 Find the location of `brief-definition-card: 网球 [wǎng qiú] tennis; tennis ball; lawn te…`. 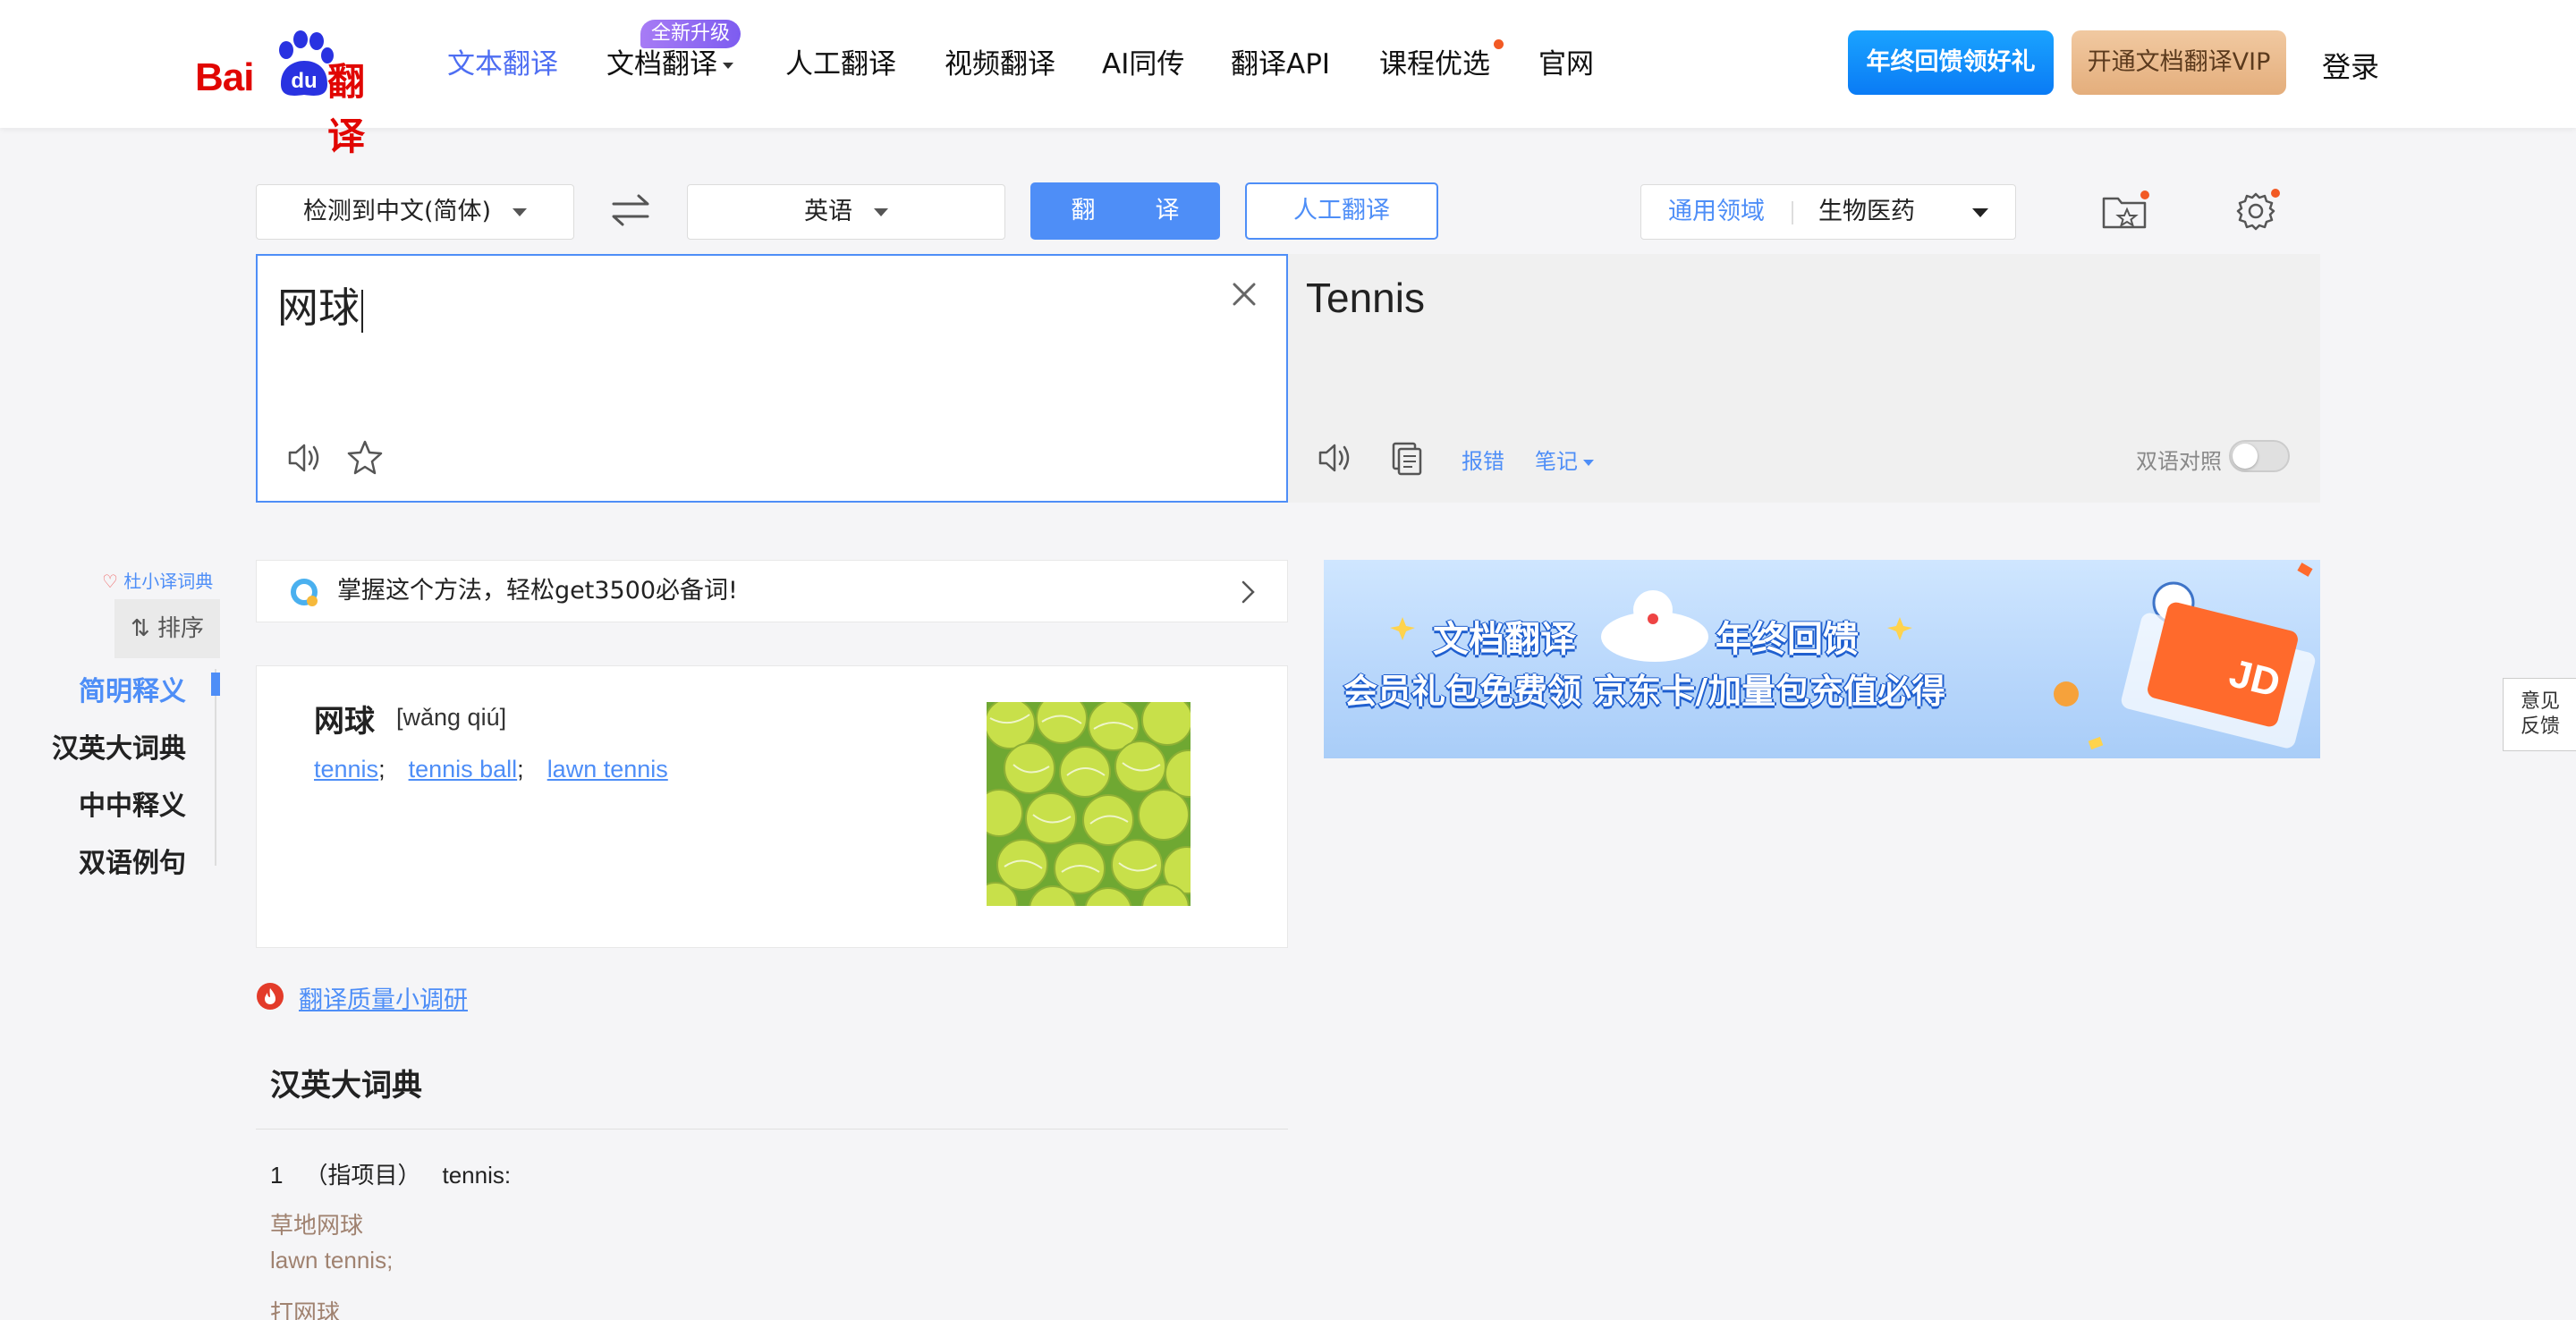

brief-definition-card: 网球 [wǎng qiú] tennis; tennis ball; lawn te… is located at coordinates (772, 806).